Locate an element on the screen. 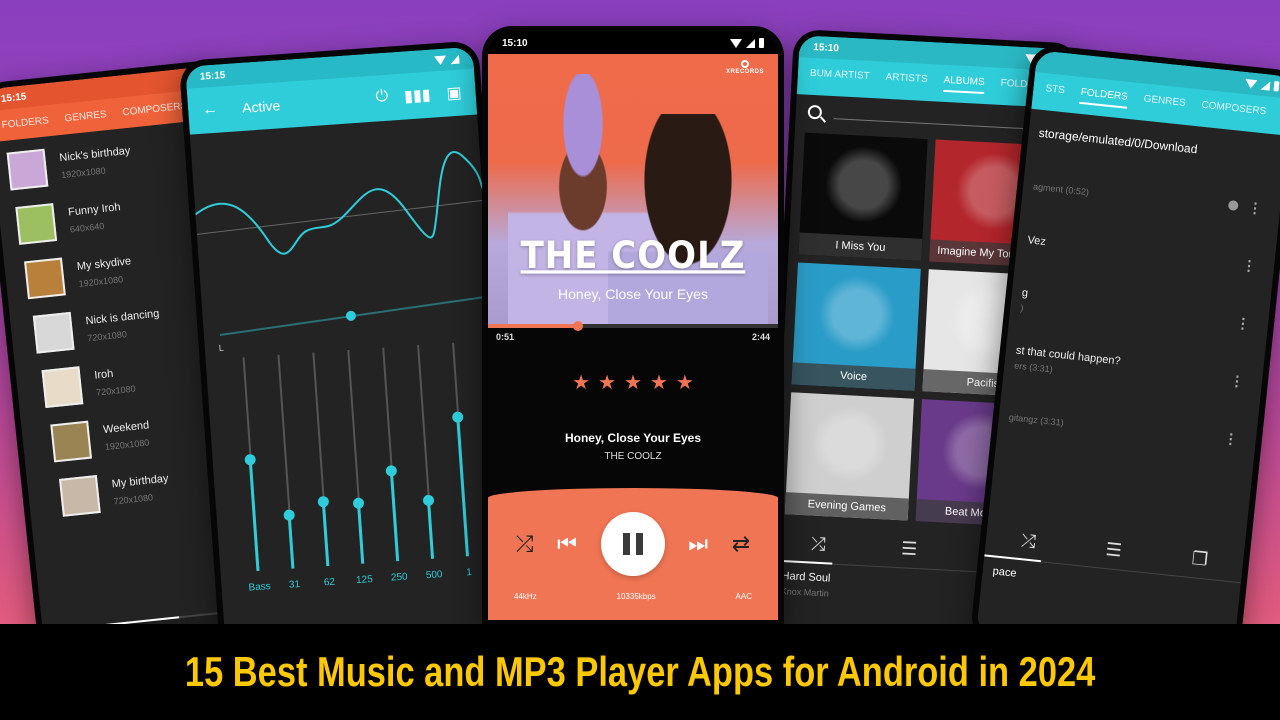 This screenshot has width=1280, height=720. wifi-icon is located at coordinates (736, 43).